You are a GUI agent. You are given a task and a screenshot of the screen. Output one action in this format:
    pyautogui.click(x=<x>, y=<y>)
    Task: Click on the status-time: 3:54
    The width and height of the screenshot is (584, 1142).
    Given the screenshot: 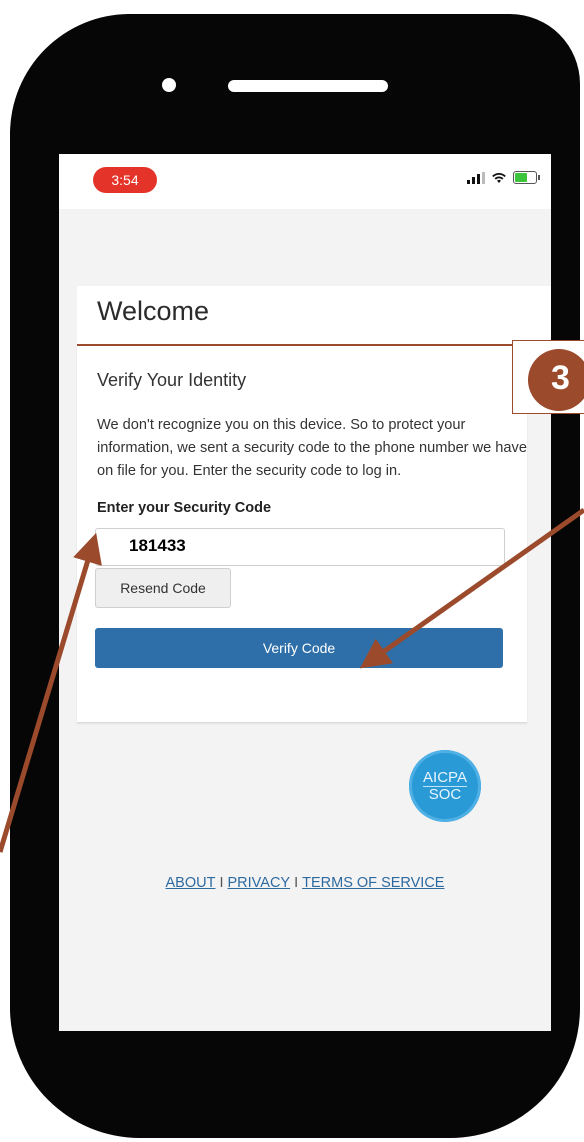 What is the action you would take?
    pyautogui.click(x=125, y=180)
    